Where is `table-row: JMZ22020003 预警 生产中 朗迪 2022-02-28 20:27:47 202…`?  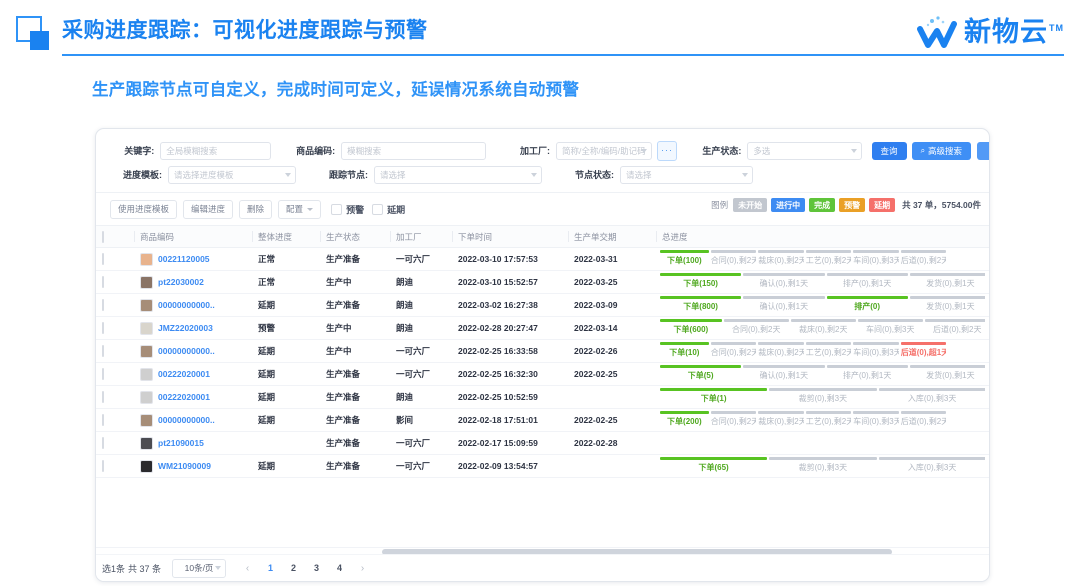 table-row: JMZ22020003 预警 生产中 朗迪 2022-02-28 20:27:47 202… is located at coordinates (542, 328).